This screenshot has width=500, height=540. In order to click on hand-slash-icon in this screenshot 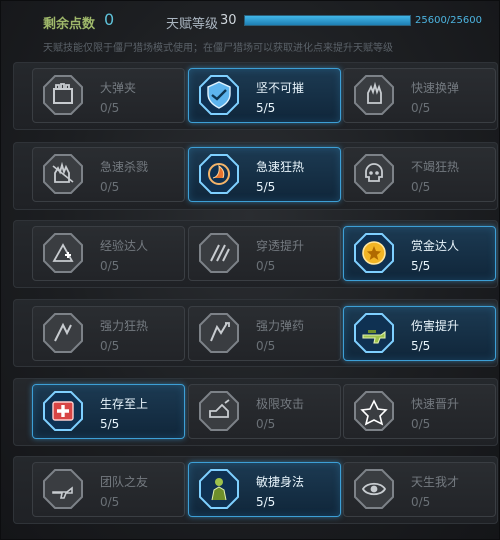, I will do `click(63, 174)`.